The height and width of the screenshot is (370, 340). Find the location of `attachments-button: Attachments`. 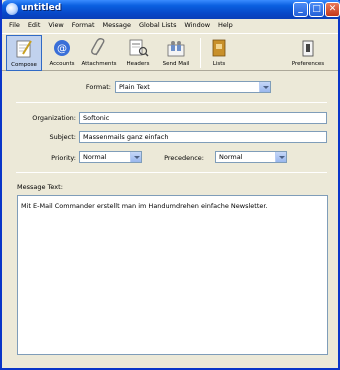

attachments-button: Attachments is located at coordinates (99, 53).